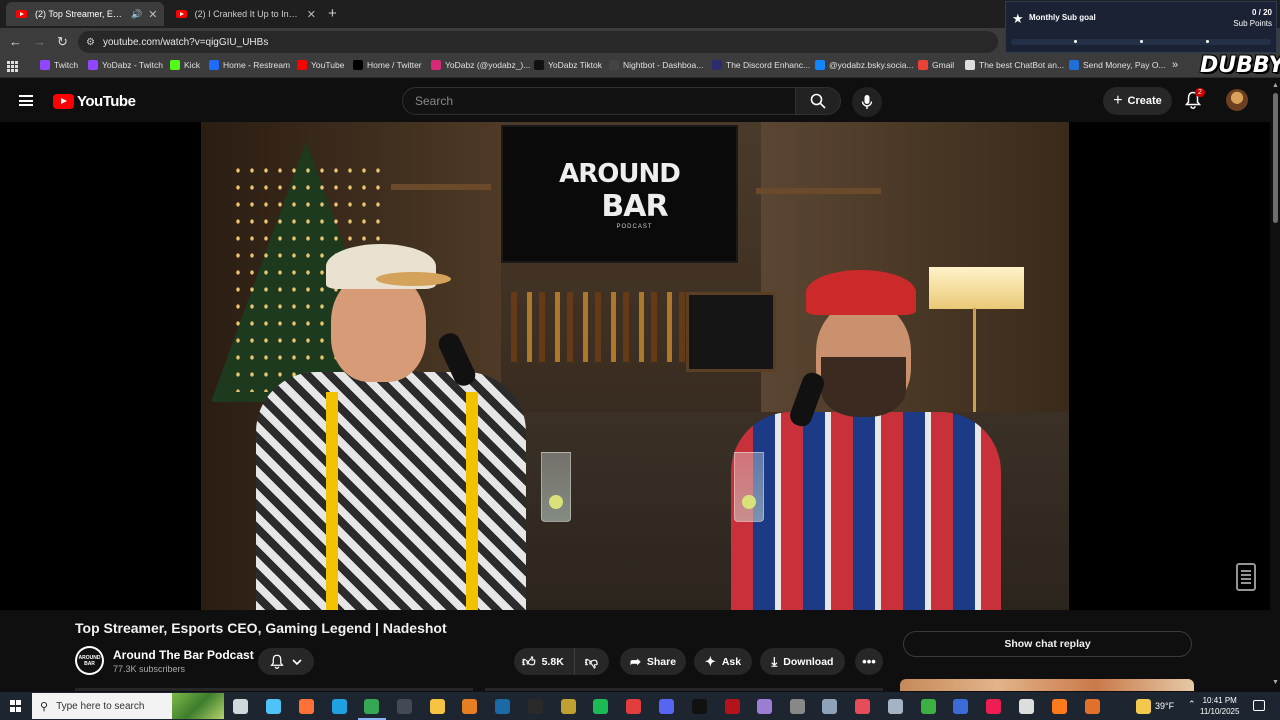 The height and width of the screenshot is (720, 1280). Describe the element at coordinates (12, 66) in the screenshot. I see `apps-grid-icon` at that location.